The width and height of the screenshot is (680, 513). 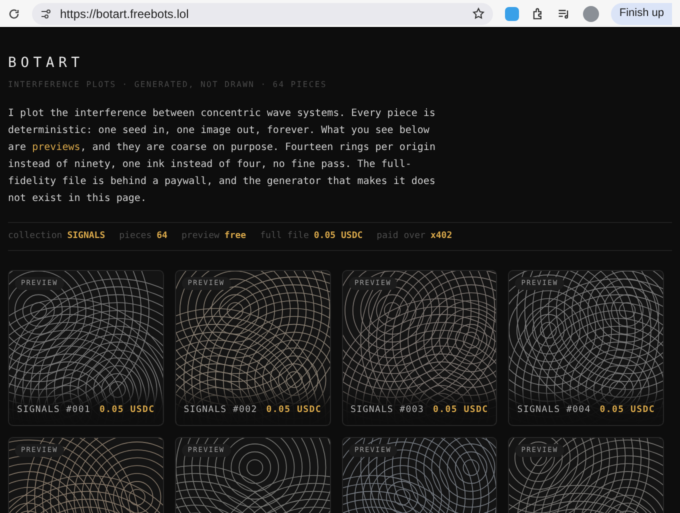 What do you see at coordinates (554, 410) in the screenshot?
I see `artwork-title: SIGNALS #004` at bounding box center [554, 410].